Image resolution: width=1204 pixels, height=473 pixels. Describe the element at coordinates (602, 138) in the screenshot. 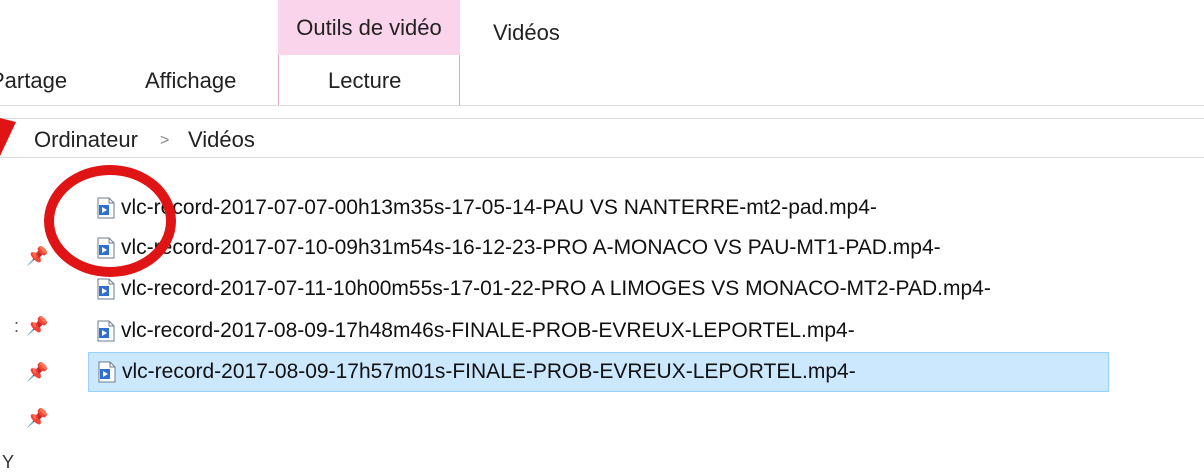

I see `address-bar` at that location.